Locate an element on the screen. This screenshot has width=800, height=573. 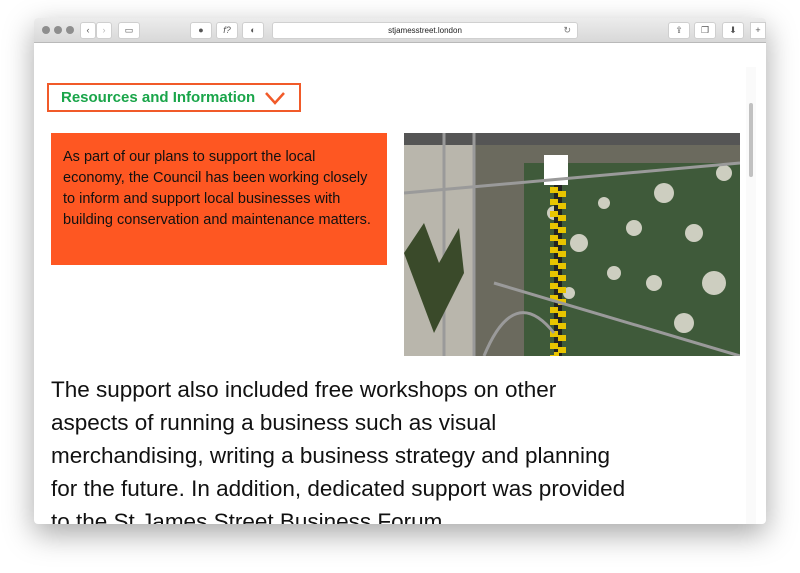
minimize-button is located at coordinates (58, 30).